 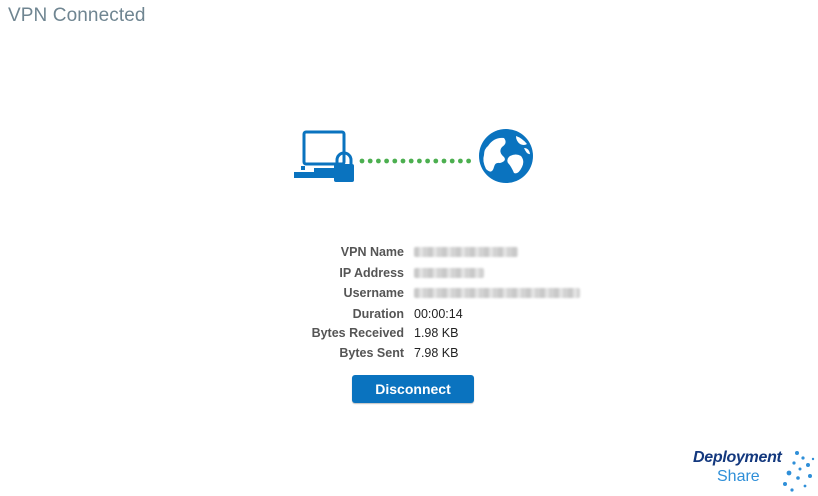 What do you see at coordinates (372, 252) in the screenshot?
I see `info-label: VPN Name` at bounding box center [372, 252].